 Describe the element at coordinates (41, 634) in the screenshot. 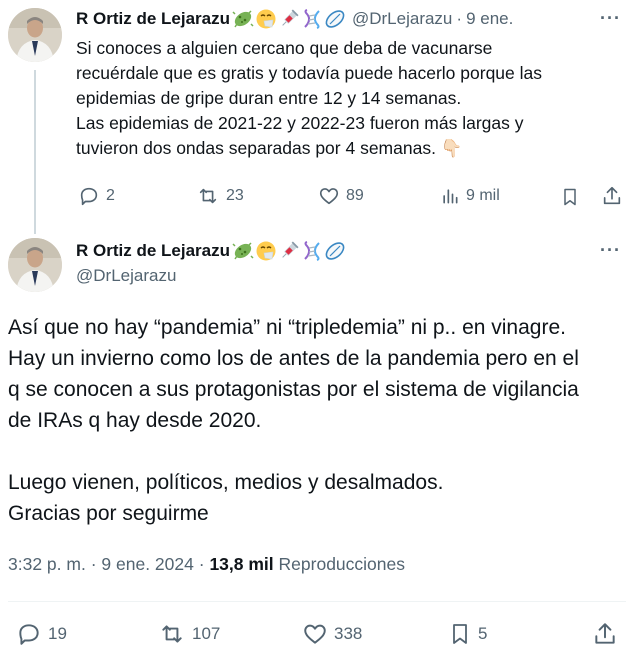

I see `reply-button: 19` at that location.